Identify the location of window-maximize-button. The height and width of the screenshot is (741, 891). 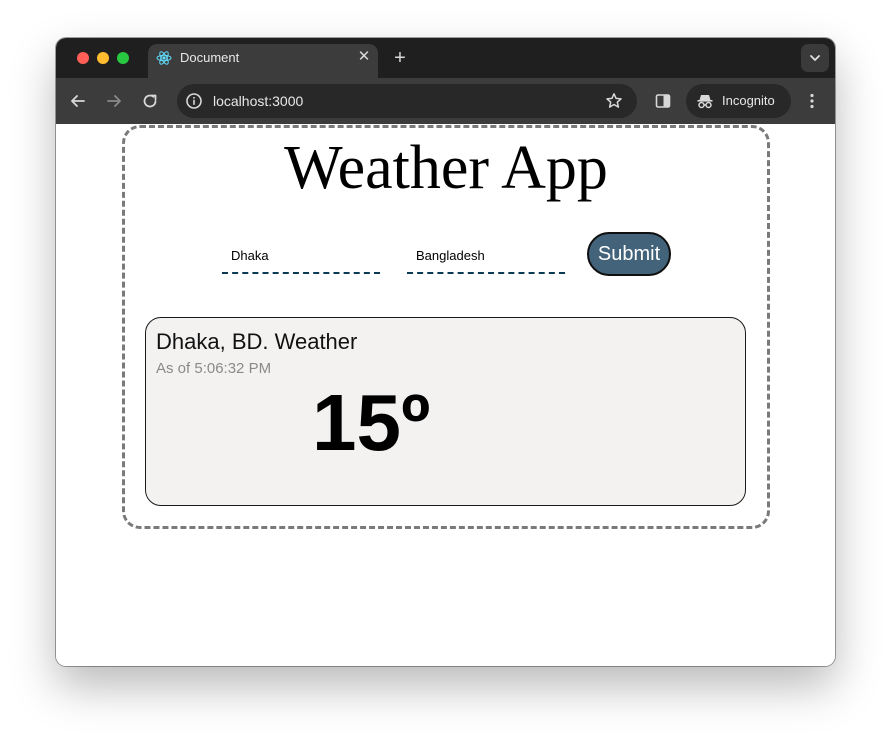
(123, 58).